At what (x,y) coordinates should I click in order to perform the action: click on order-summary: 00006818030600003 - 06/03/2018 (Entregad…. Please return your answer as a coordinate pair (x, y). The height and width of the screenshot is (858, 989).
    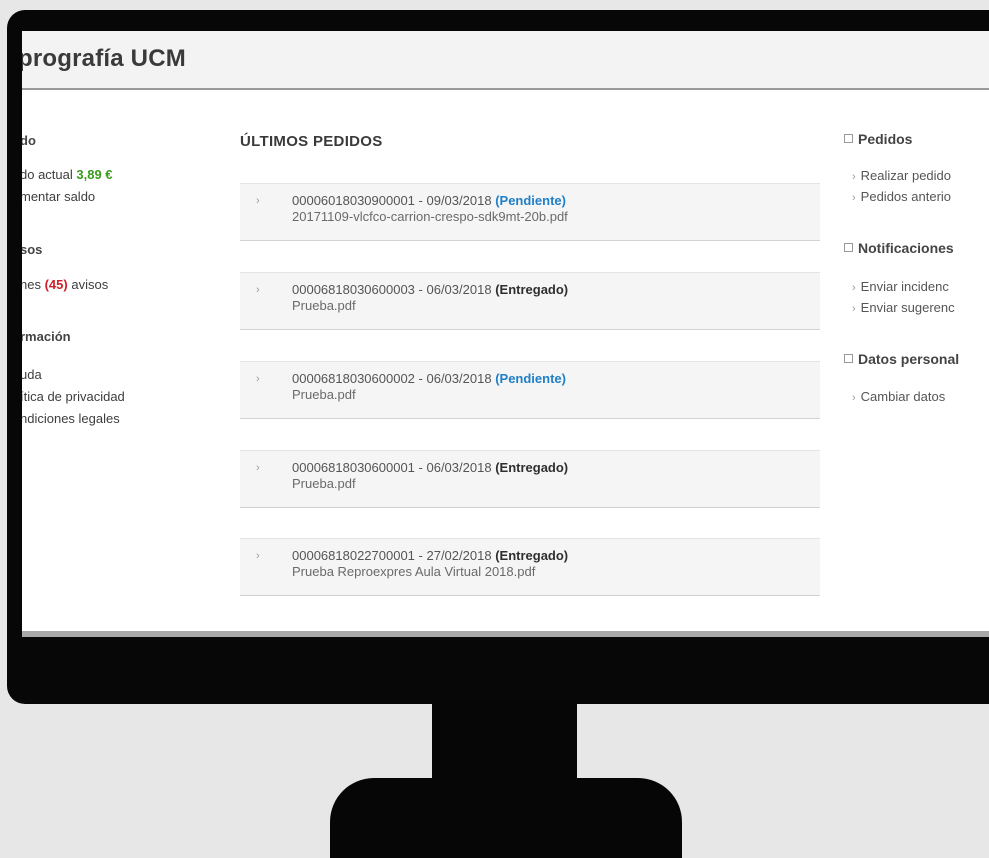
    Looking at the image, I should click on (430, 289).